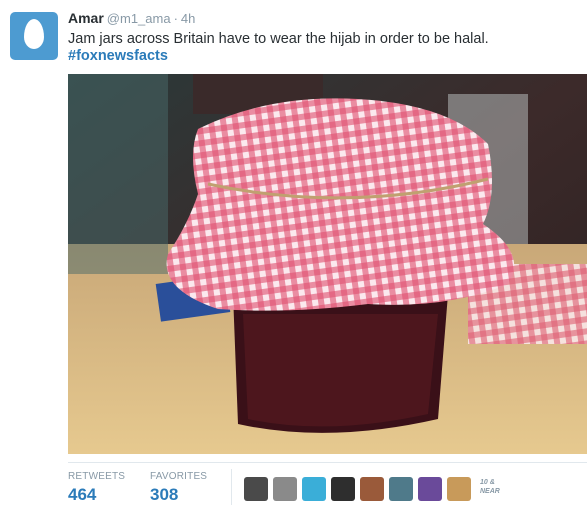  I want to click on retweets-label: RETWEETS, so click(97, 476).